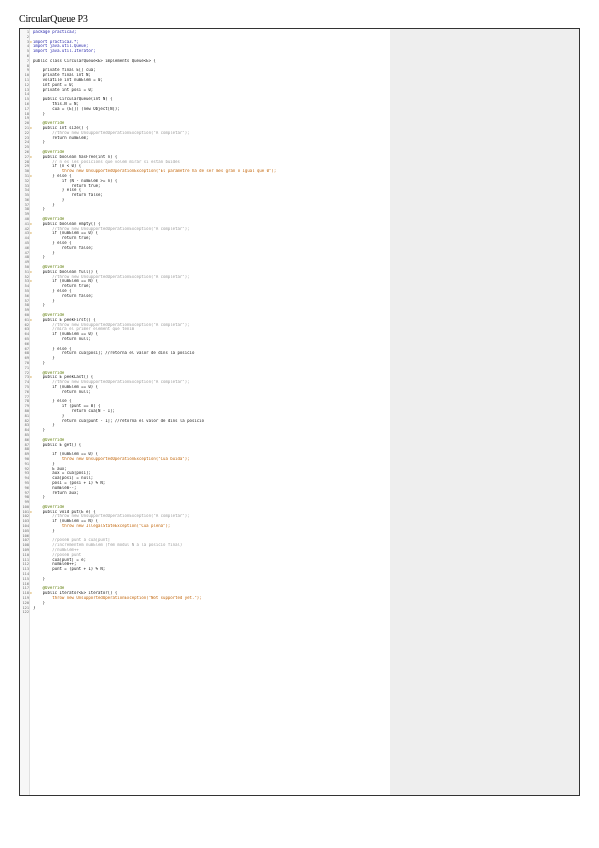 The image size is (599, 848). Describe the element at coordinates (205, 612) in the screenshot. I see `code-line: 122` at that location.